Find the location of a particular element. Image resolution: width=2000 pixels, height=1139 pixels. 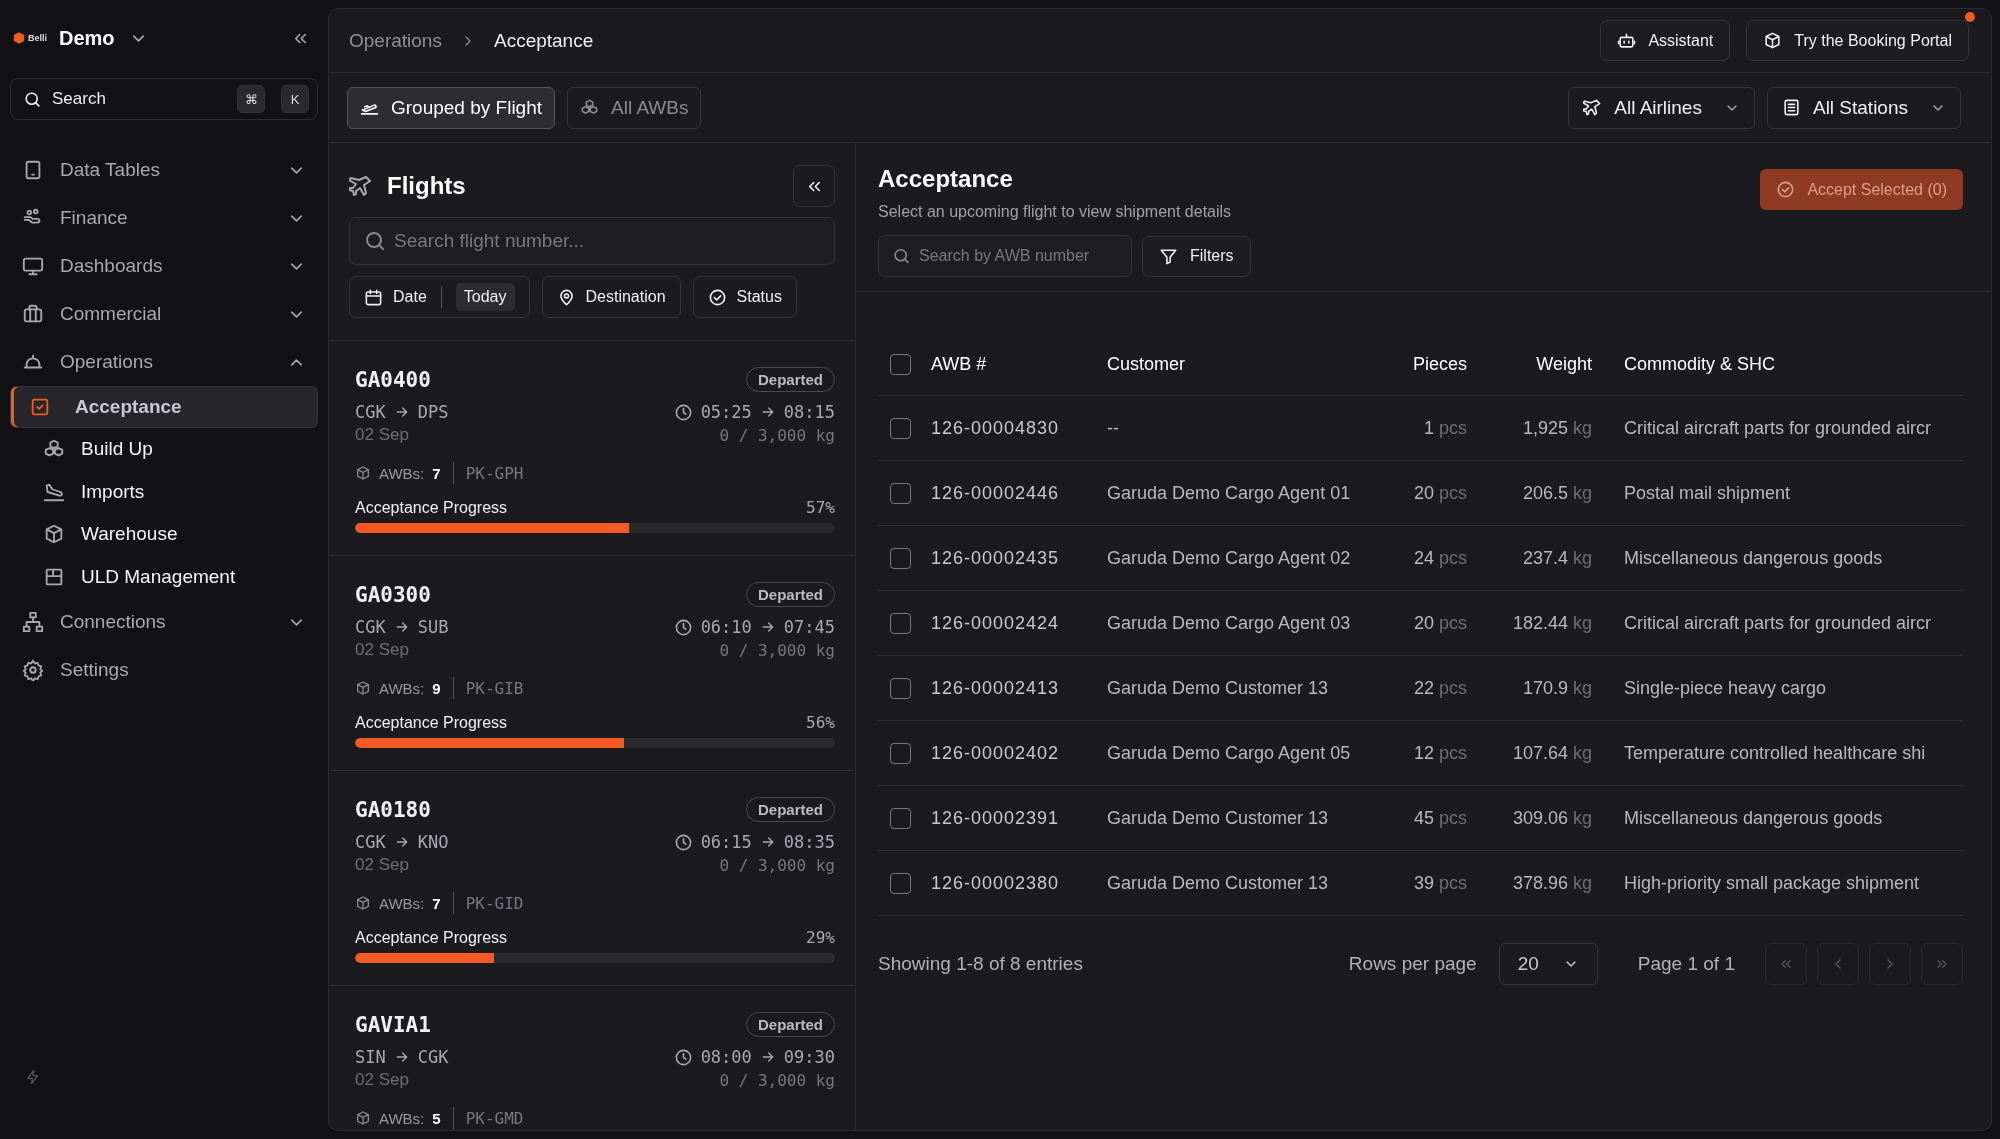

header-button: Try the Booking Portal is located at coordinates (1857, 40).